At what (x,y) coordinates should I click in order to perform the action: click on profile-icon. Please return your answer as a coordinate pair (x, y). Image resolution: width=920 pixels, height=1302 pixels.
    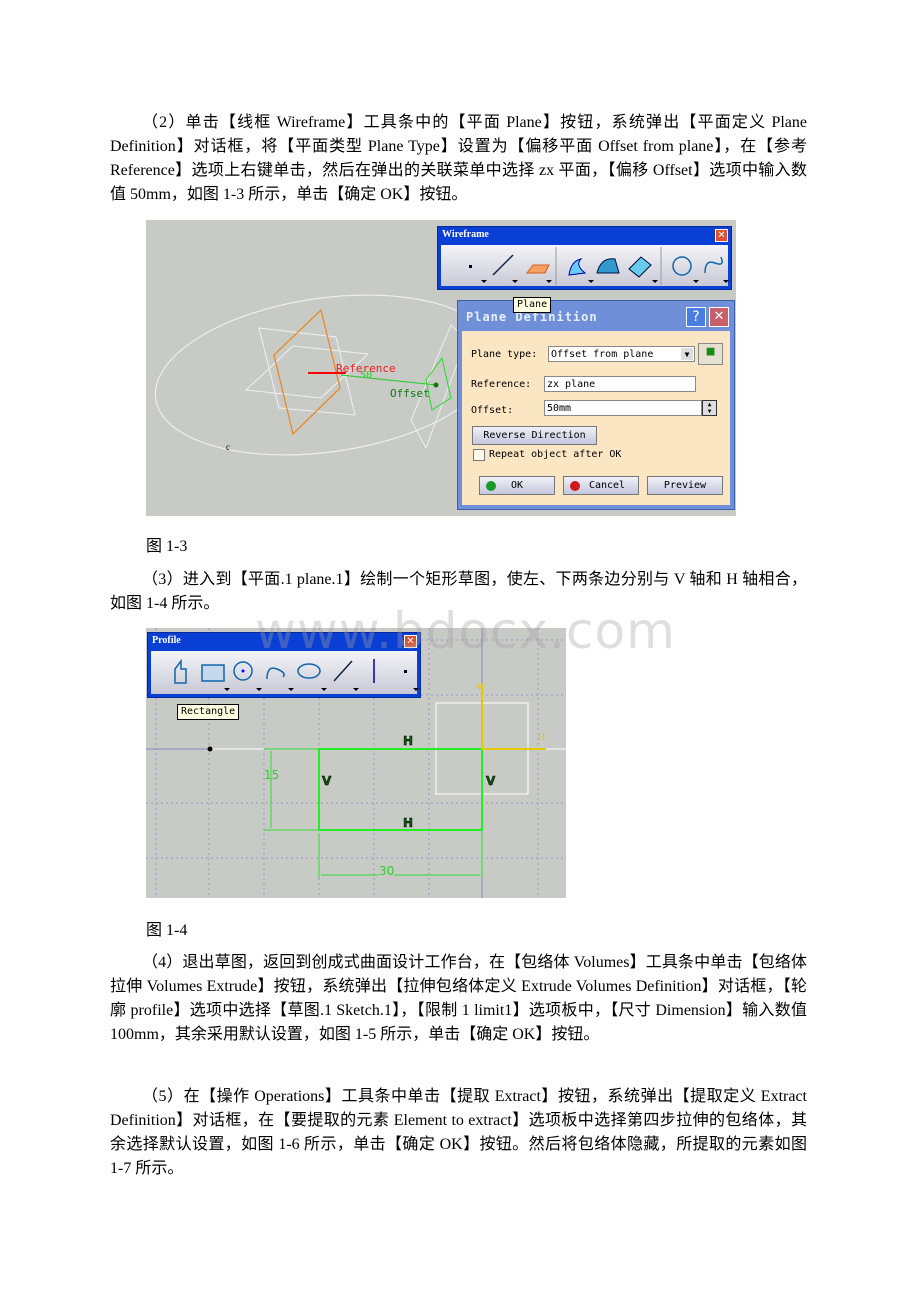
    Looking at the image, I should click on (180, 671).